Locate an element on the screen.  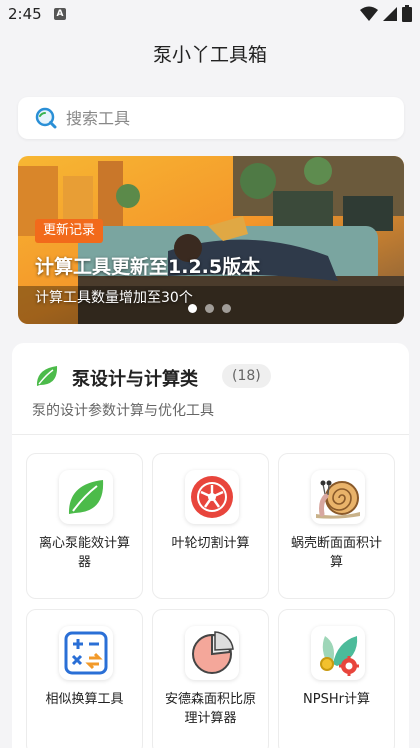
tool-label: 蜗壳断面面积计算 is located at coordinates (336, 553).